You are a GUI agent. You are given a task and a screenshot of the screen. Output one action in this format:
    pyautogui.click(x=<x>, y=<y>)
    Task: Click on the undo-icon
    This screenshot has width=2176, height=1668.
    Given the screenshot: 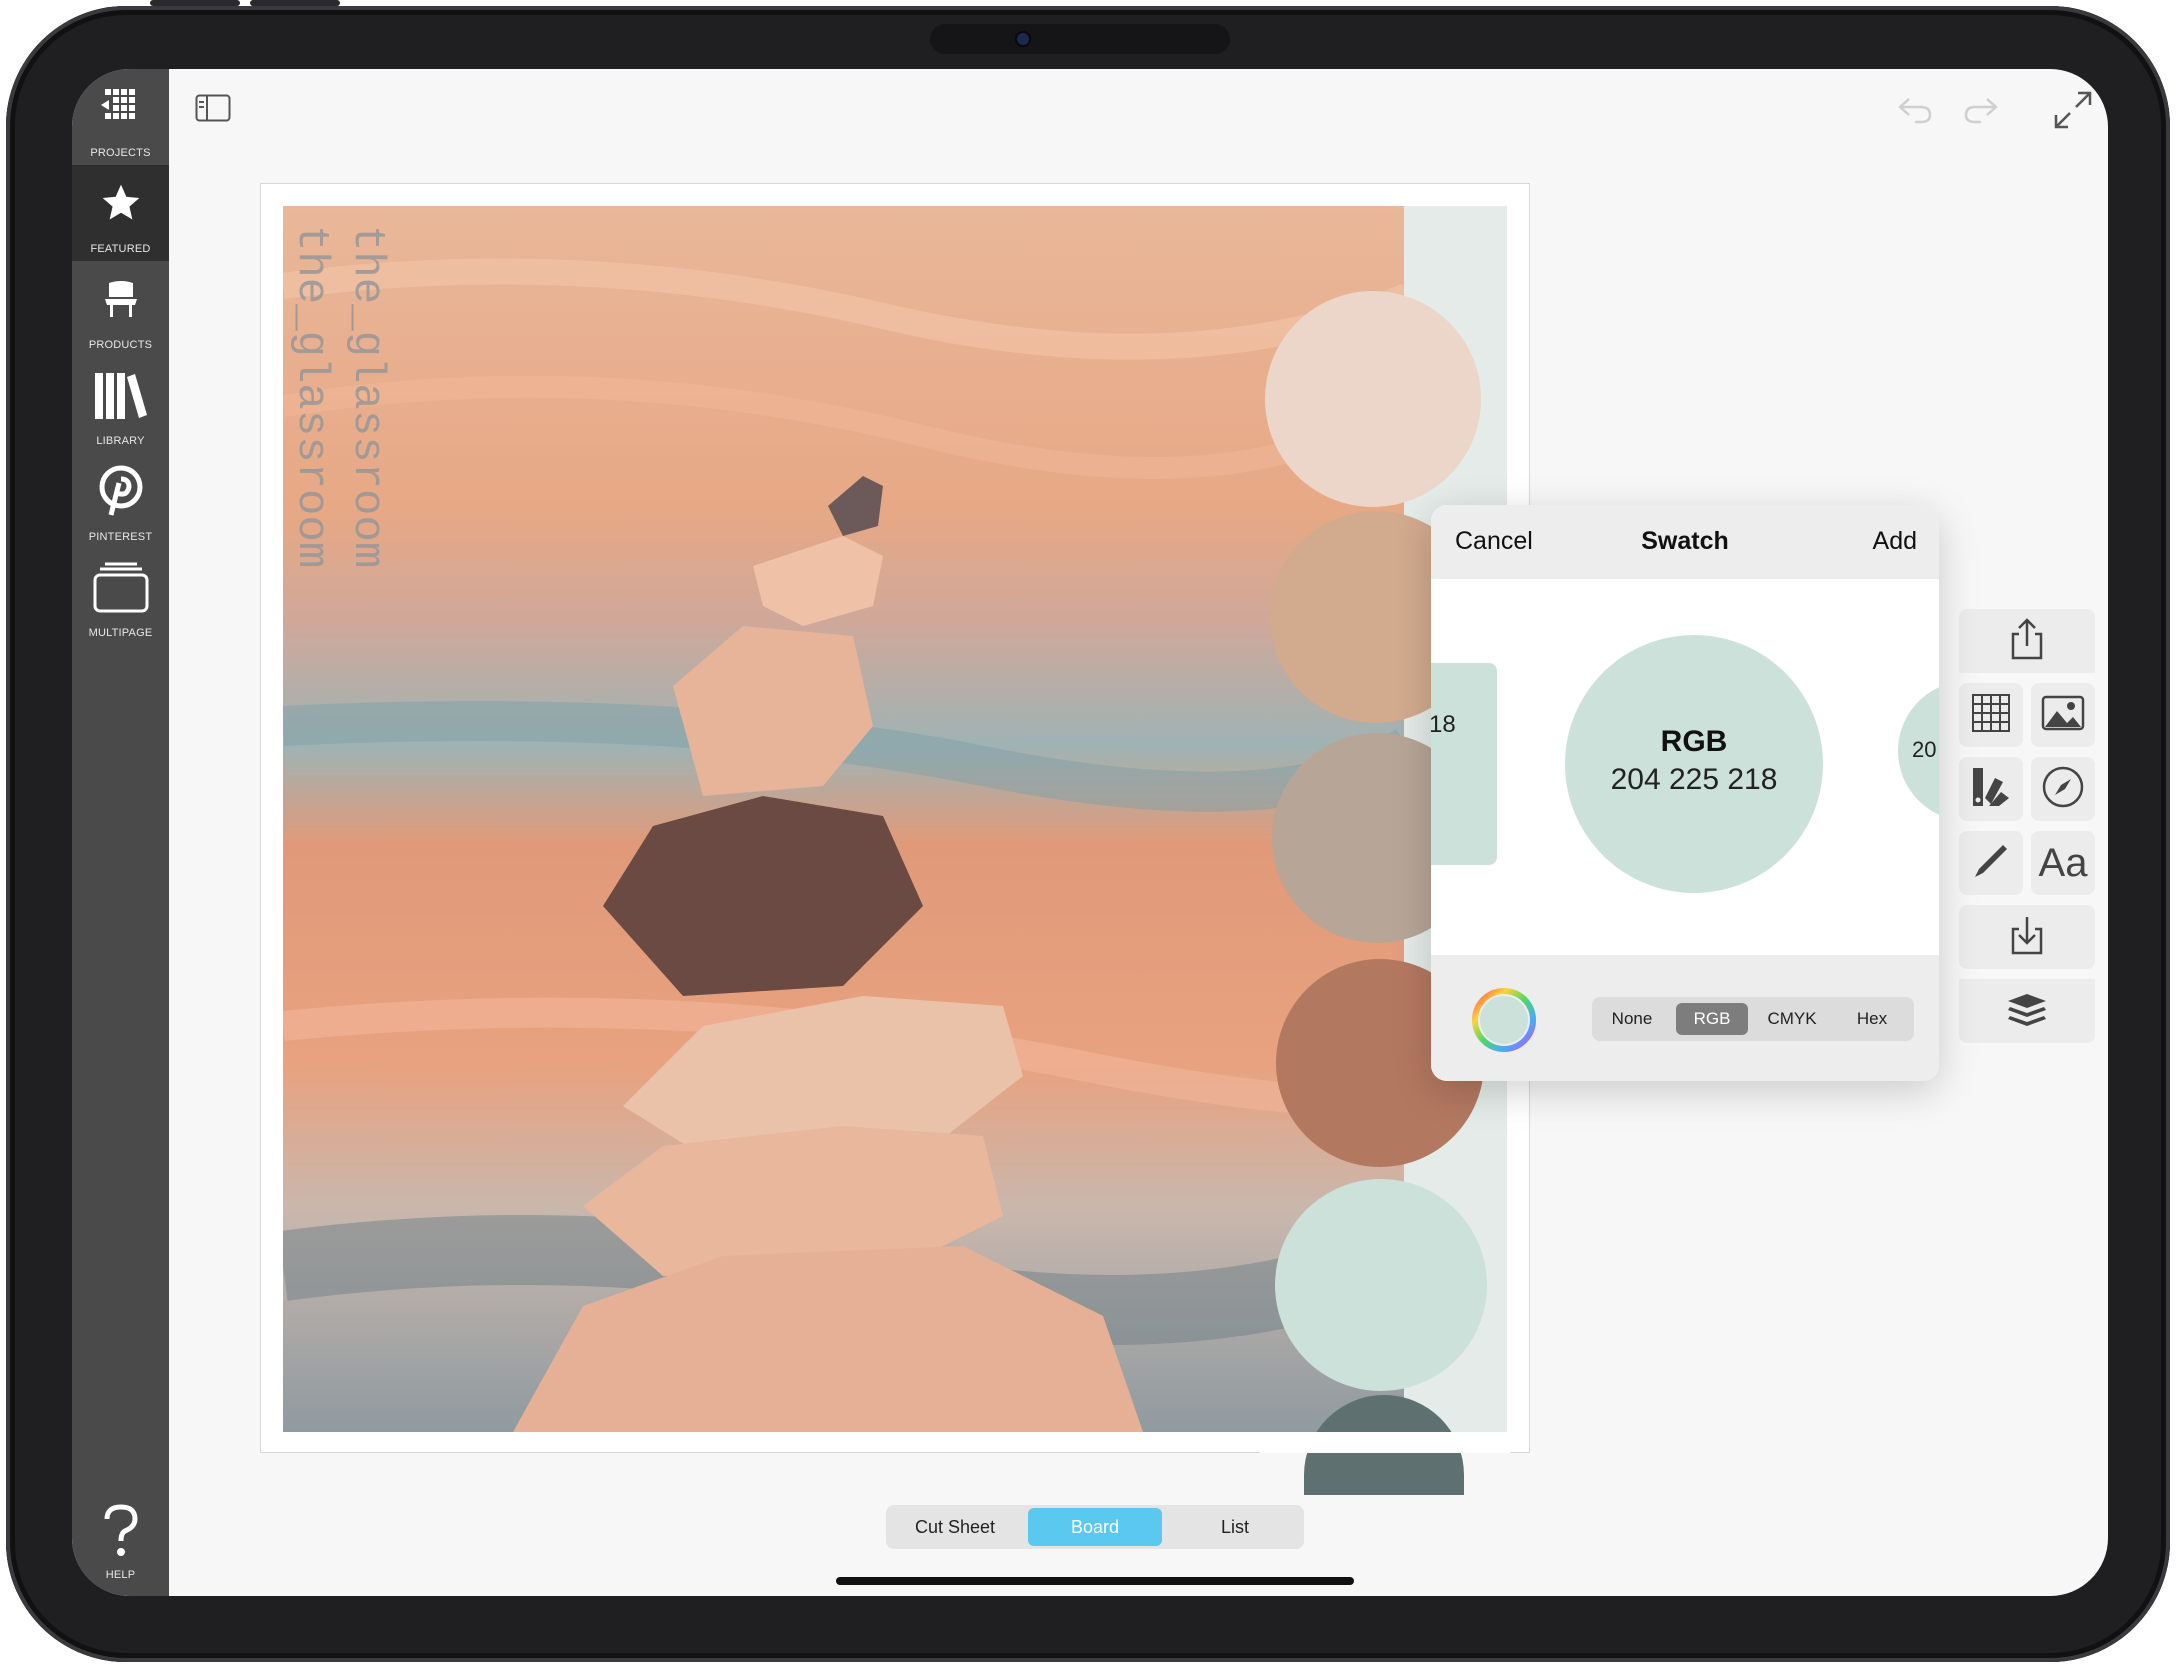 What is the action you would take?
    pyautogui.click(x=1915, y=112)
    